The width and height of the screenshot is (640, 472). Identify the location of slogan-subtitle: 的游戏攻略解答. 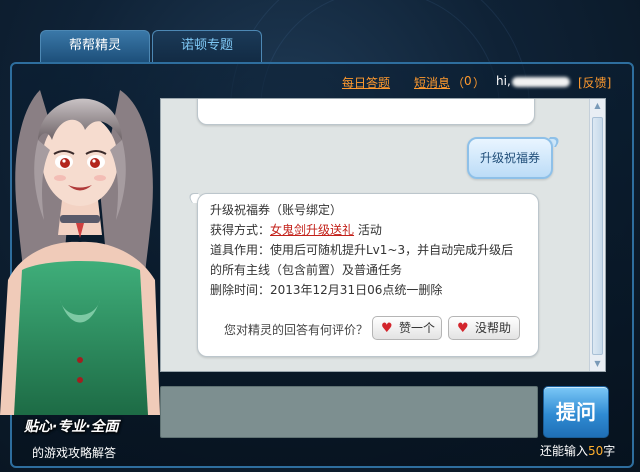
(74, 453).